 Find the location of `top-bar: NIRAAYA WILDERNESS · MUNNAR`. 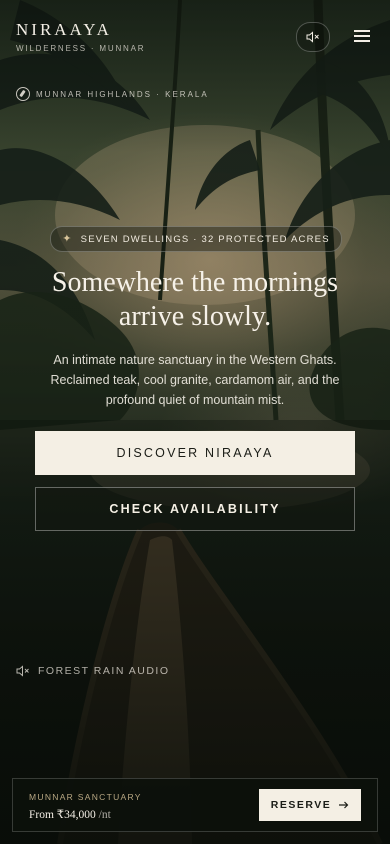

top-bar: NIRAAYA WILDERNESS · MUNNAR is located at coordinates (195, 40).